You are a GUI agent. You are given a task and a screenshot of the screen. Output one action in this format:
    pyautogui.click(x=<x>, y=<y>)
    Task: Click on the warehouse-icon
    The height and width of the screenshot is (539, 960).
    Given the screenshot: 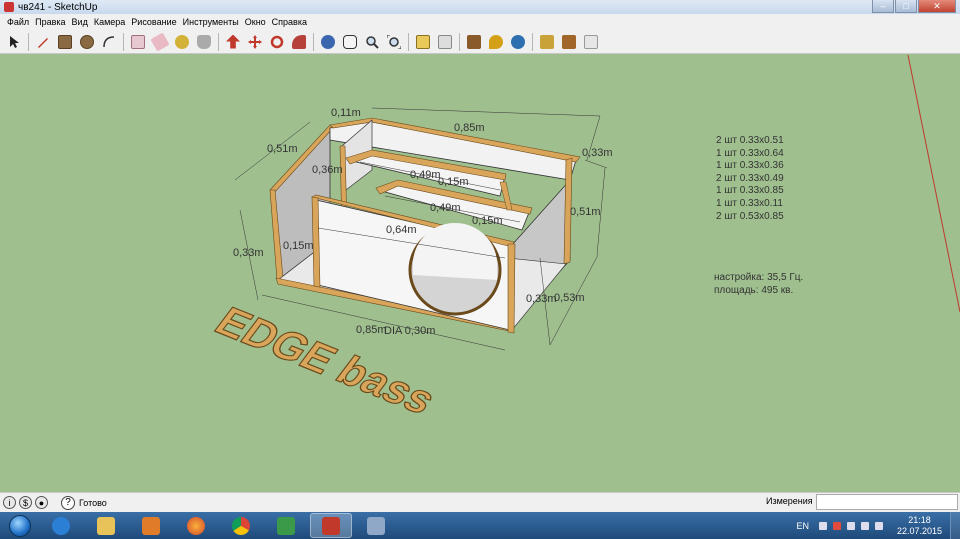 What is the action you would take?
    pyautogui.click(x=474, y=41)
    